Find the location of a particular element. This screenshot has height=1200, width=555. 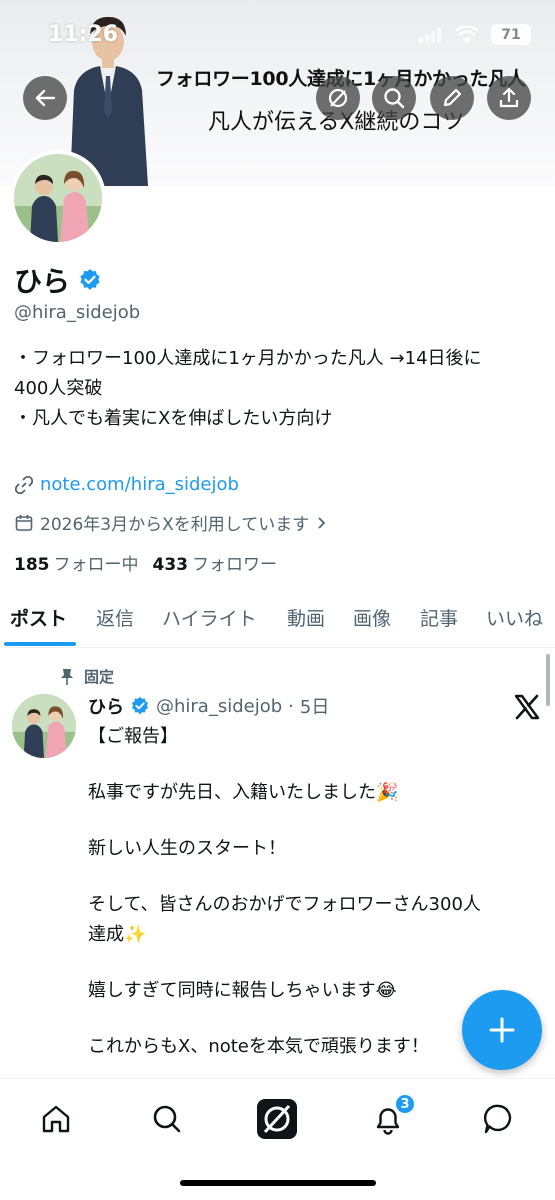

chat-bubble-icon is located at coordinates (497, 1119).